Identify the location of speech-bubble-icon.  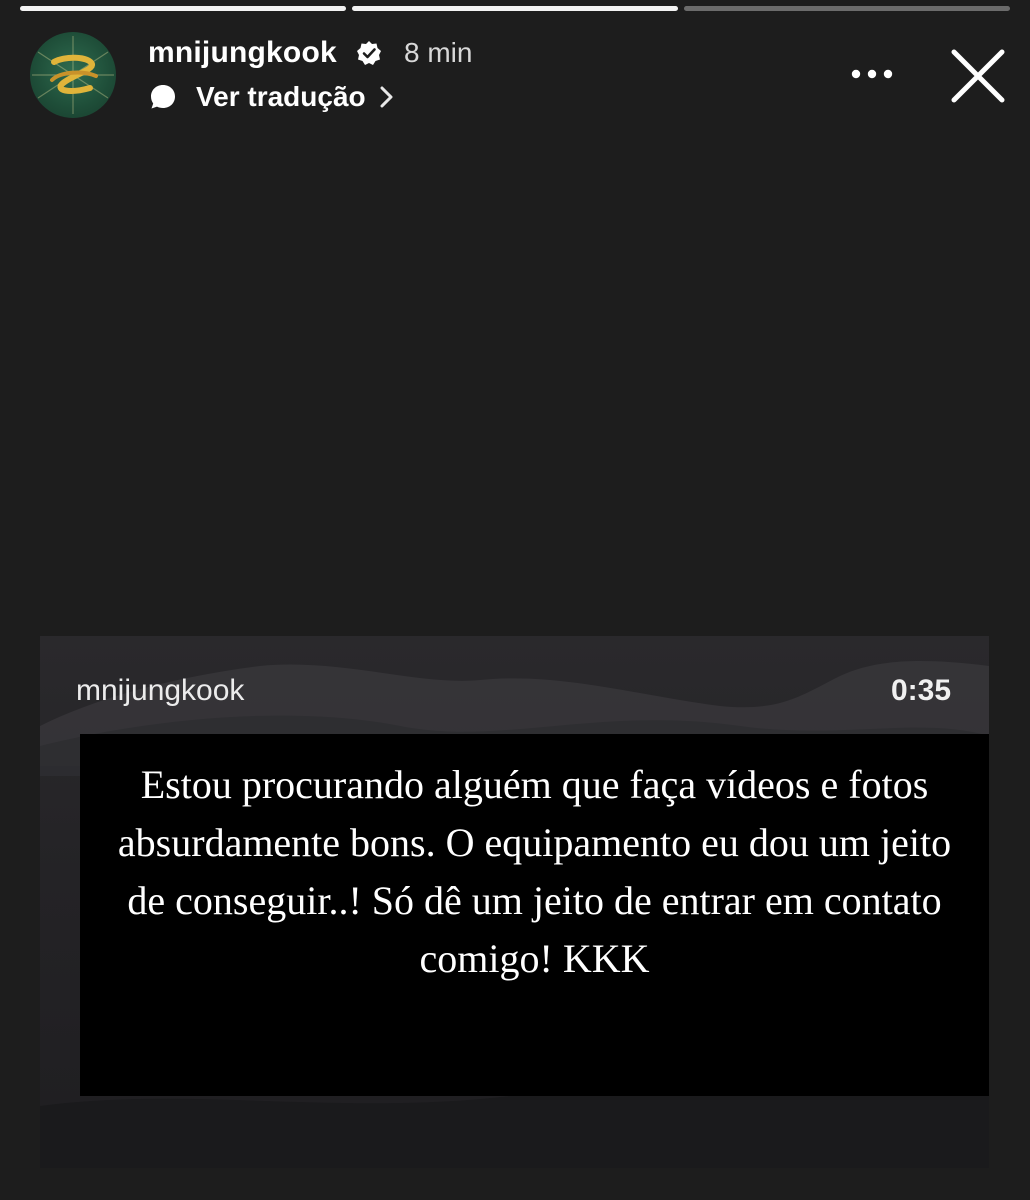
(163, 97).